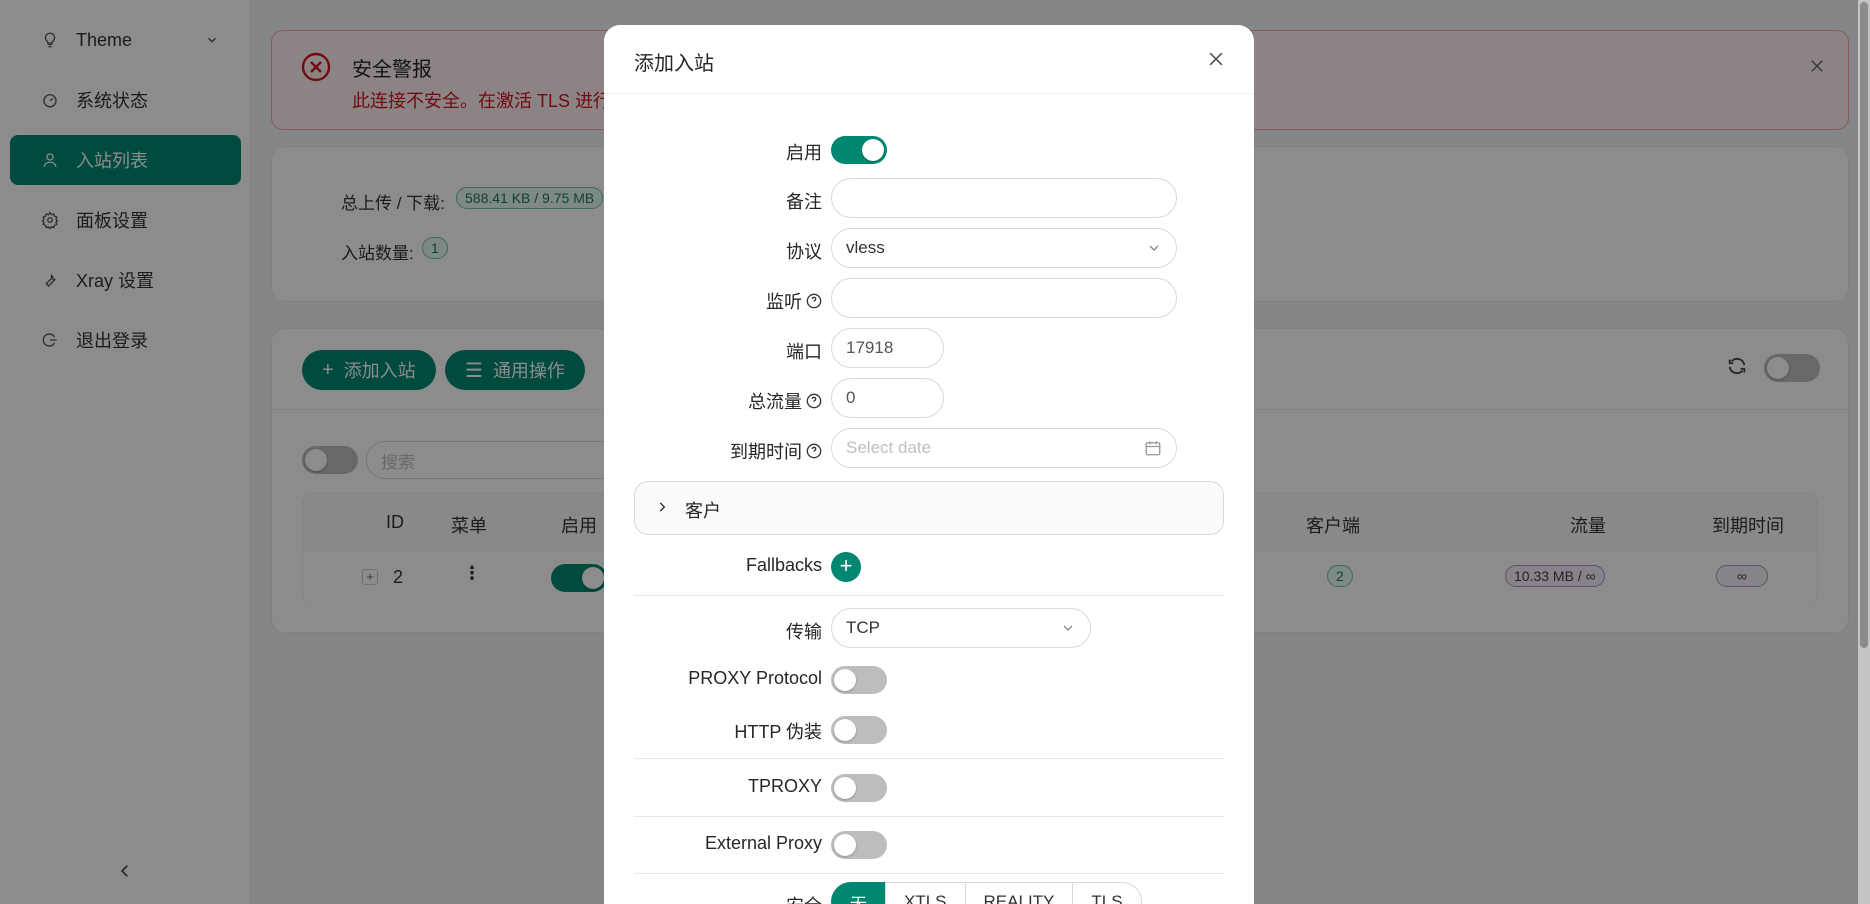 The width and height of the screenshot is (1870, 904). I want to click on security-option-reality: REALITY, so click(1019, 893).